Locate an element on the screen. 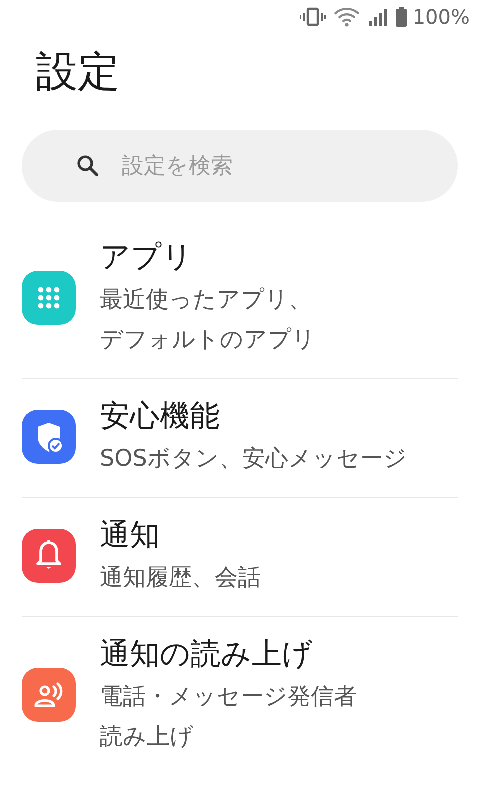 This screenshot has width=480, height=800. settings-item: 通知 通知履歴、会話 is located at coordinates (240, 557).